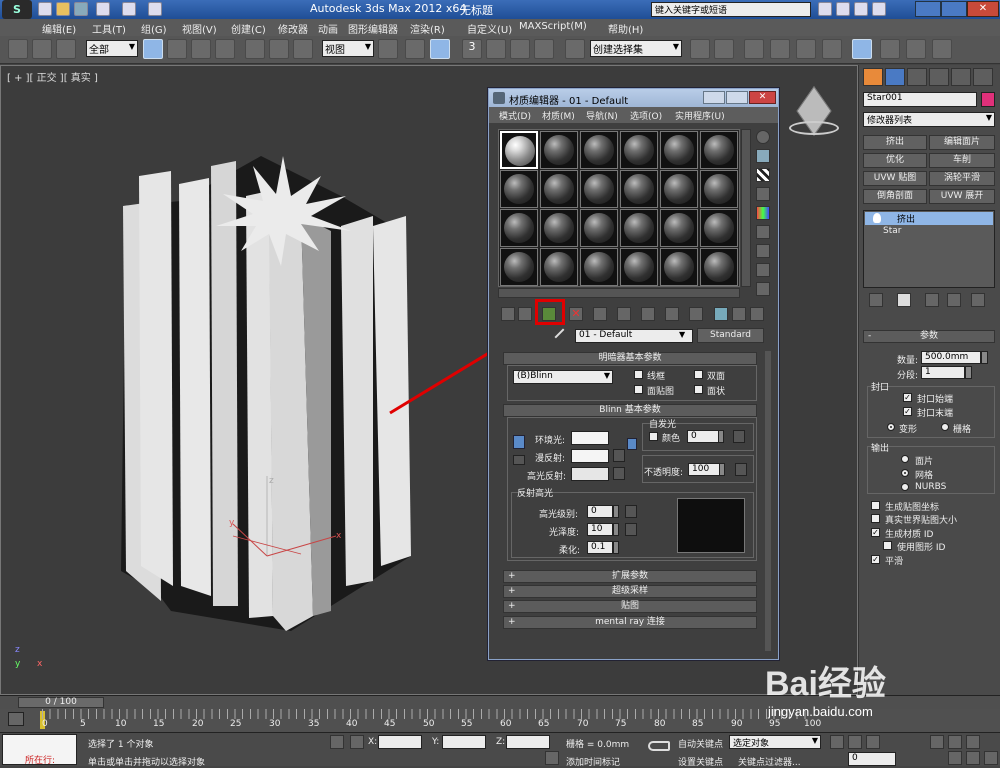 This screenshot has height=768, width=1000. Describe the element at coordinates (293, 28) in the screenshot. I see `menu-modifiers: 修改器` at that location.